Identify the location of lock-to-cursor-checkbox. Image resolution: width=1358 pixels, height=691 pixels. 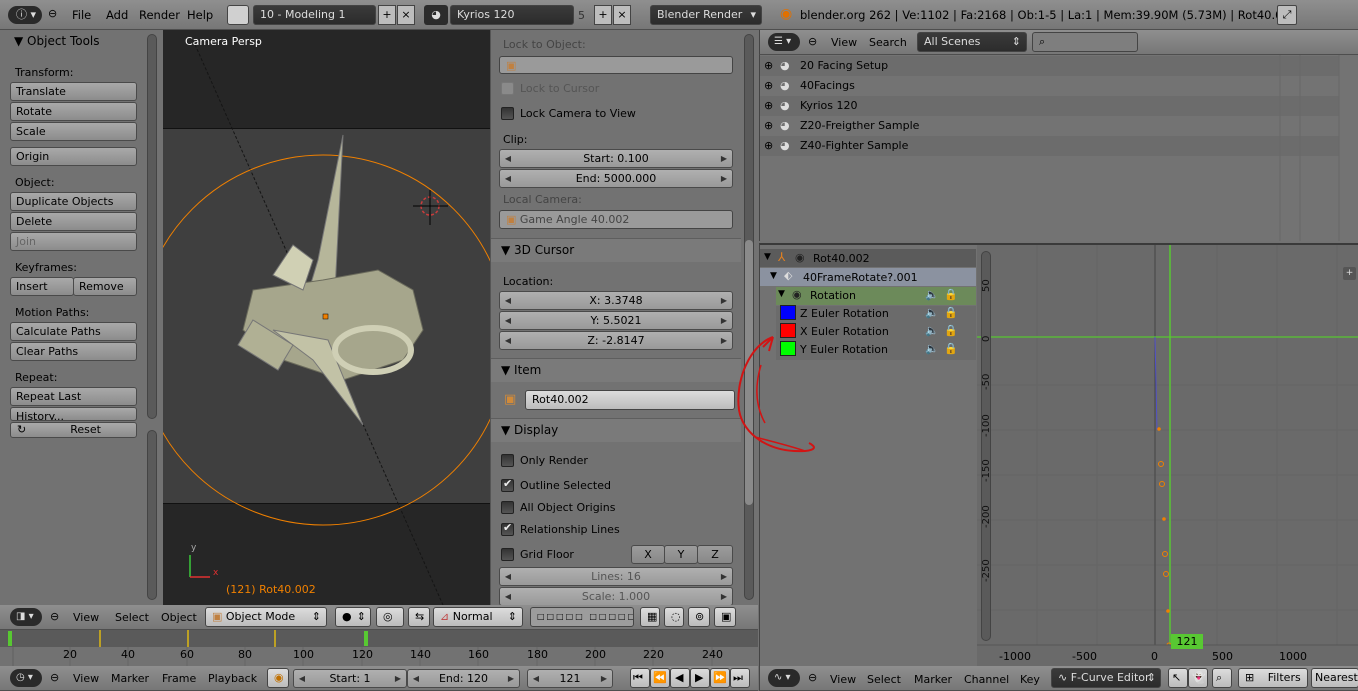
(507, 88).